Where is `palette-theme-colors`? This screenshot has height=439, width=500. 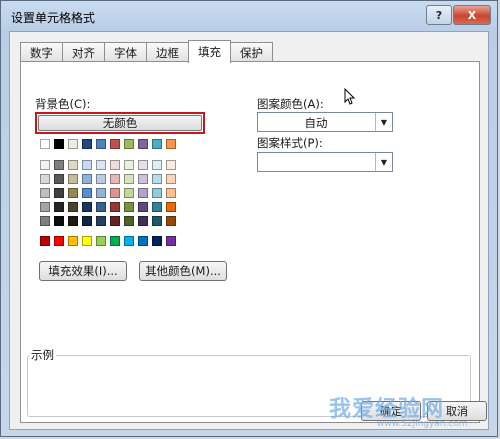
palette-theme-colors is located at coordinates (108, 193).